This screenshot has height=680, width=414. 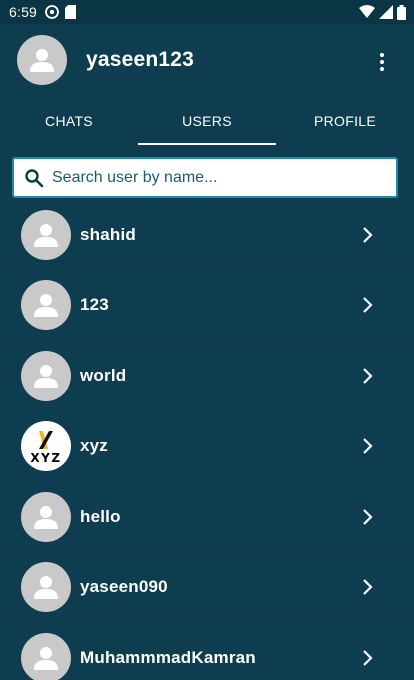 I want to click on battery-icon, so click(x=401, y=12).